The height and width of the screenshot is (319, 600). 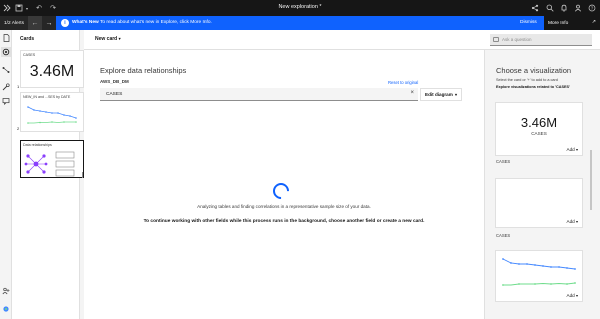 I want to click on card-label: Data relationships, so click(x=37, y=145).